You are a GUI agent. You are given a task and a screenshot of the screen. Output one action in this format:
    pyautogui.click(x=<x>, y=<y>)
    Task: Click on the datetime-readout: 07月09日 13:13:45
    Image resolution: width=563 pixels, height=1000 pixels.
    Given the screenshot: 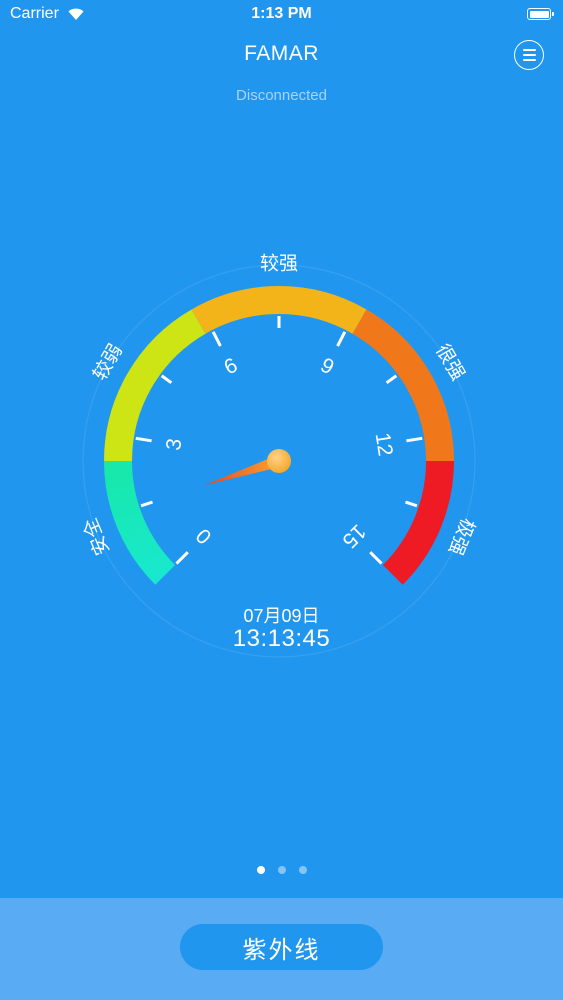 What is the action you would take?
    pyautogui.click(x=281, y=629)
    